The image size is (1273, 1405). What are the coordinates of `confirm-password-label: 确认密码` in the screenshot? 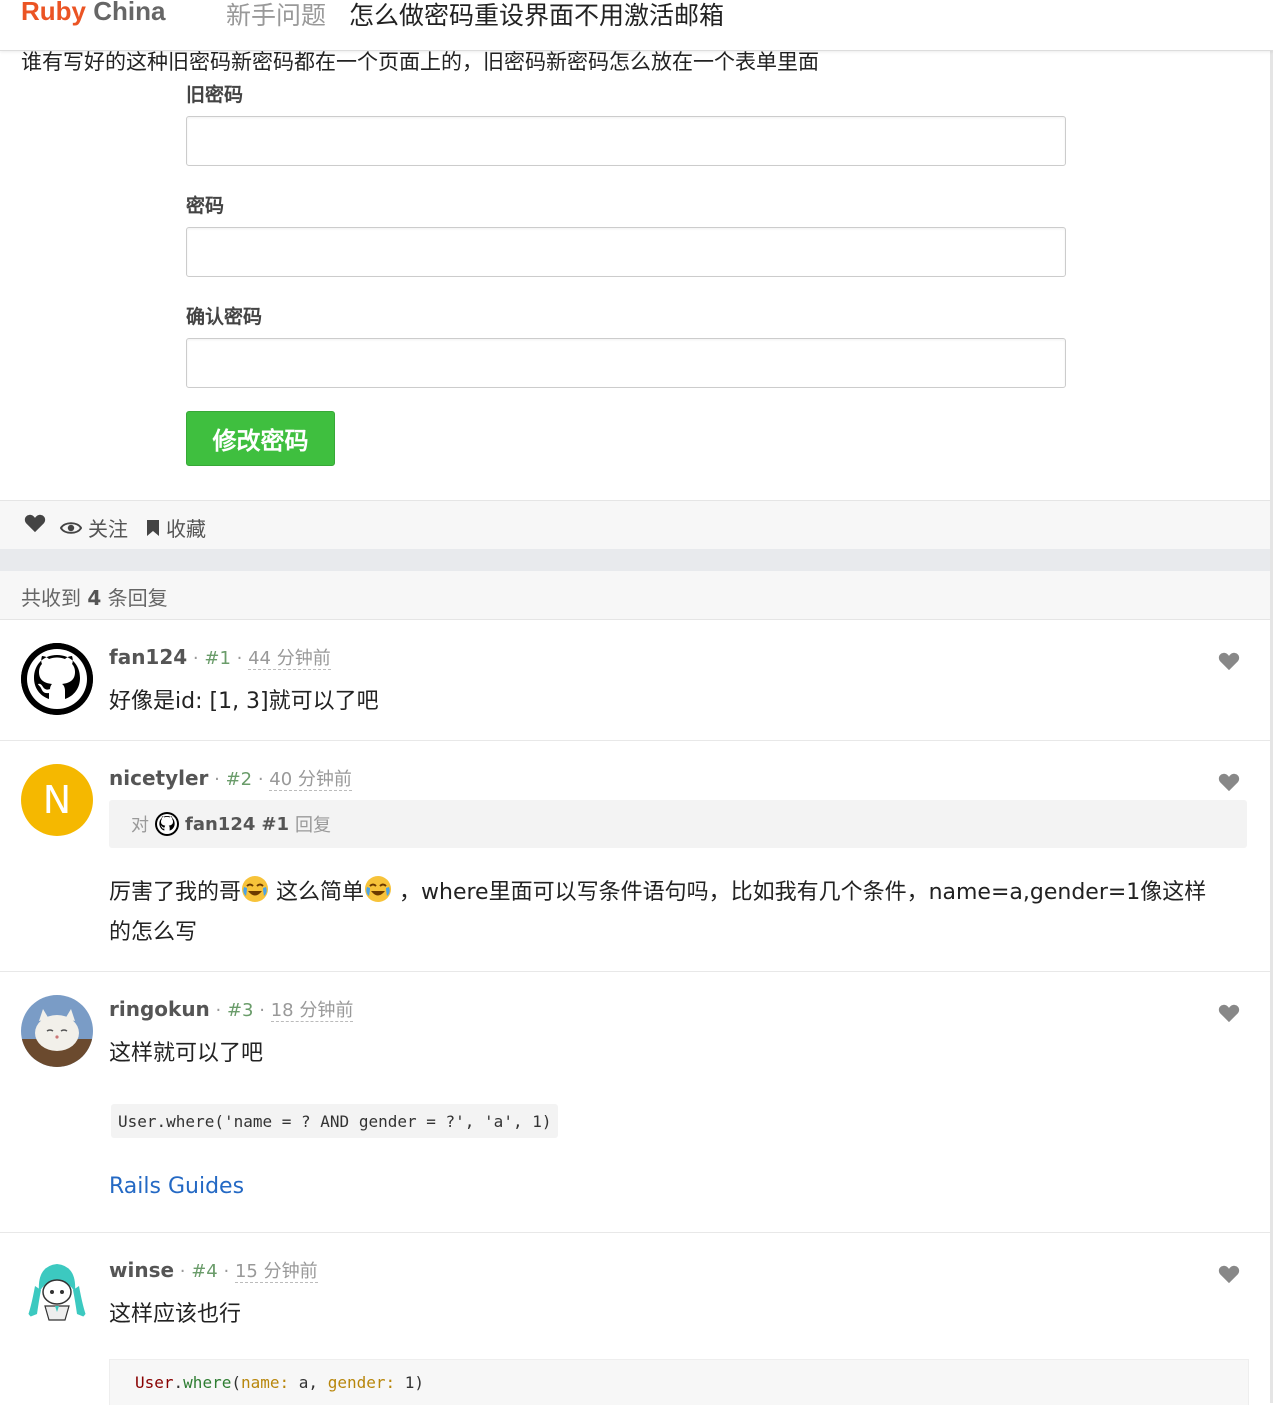 It's located at (224, 317).